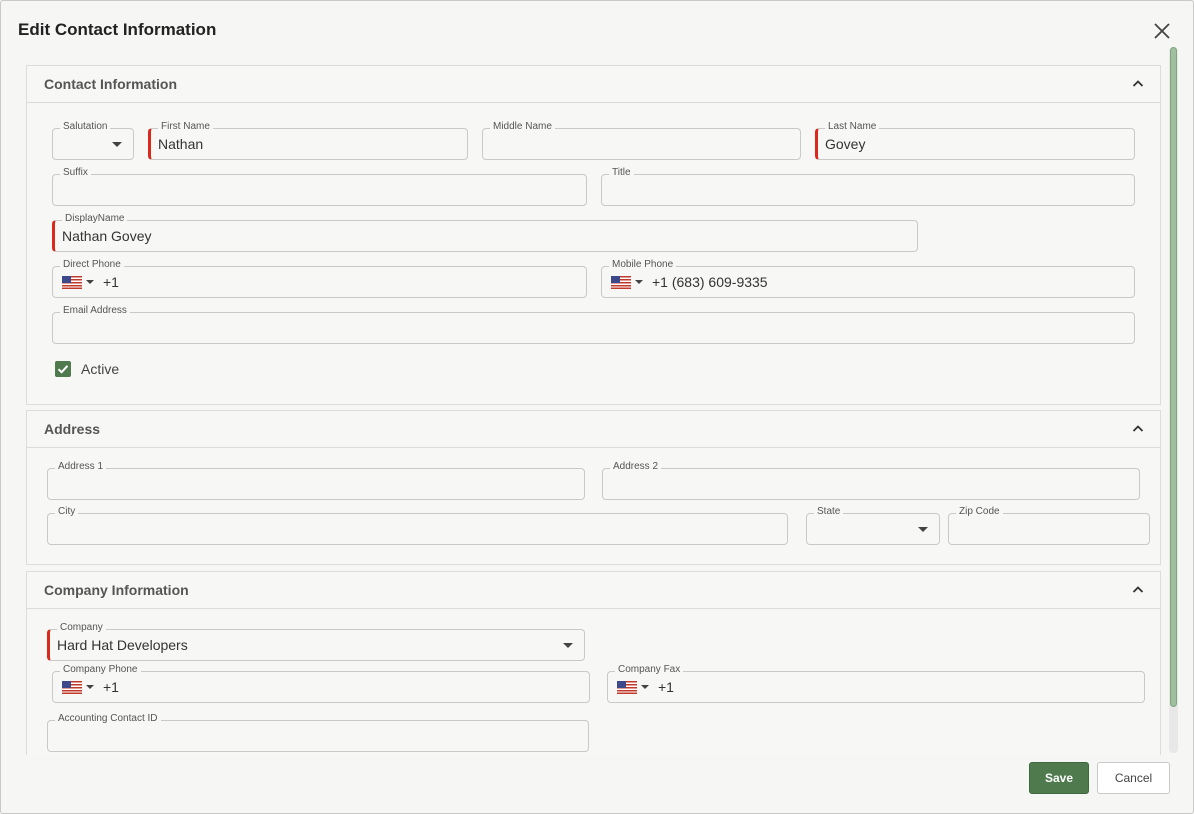  Describe the element at coordinates (95, 311) in the screenshot. I see `field-label: Email Address` at that location.